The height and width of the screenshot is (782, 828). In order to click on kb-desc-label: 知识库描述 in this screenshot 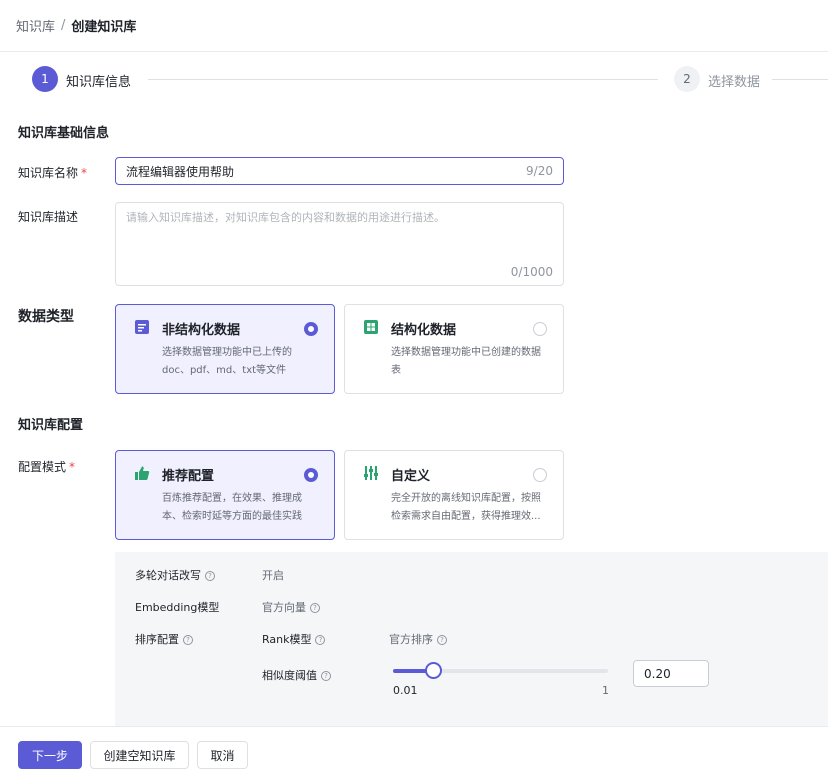, I will do `click(48, 217)`.